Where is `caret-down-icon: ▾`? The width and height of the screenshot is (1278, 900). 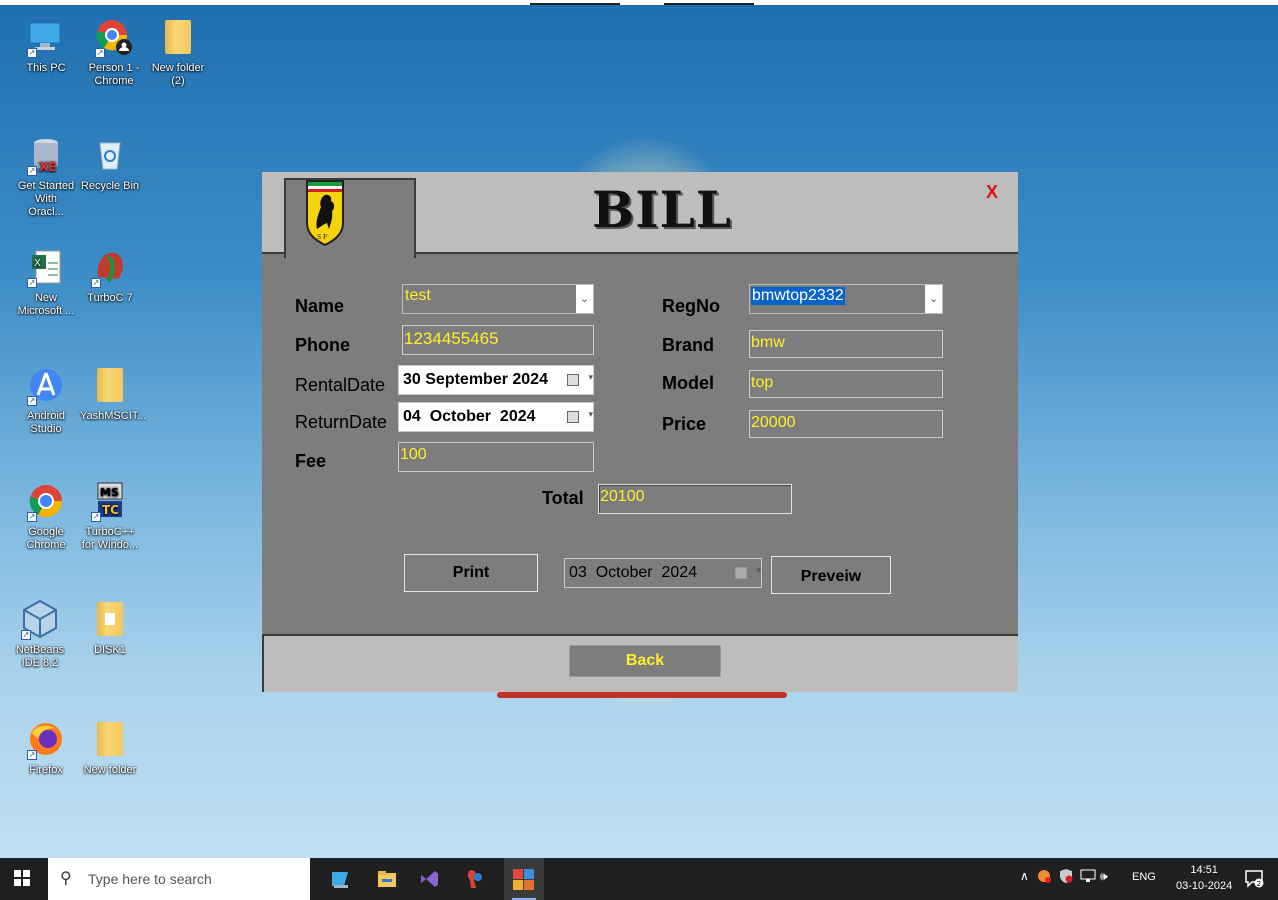
caret-down-icon: ▾ is located at coordinates (590, 377).